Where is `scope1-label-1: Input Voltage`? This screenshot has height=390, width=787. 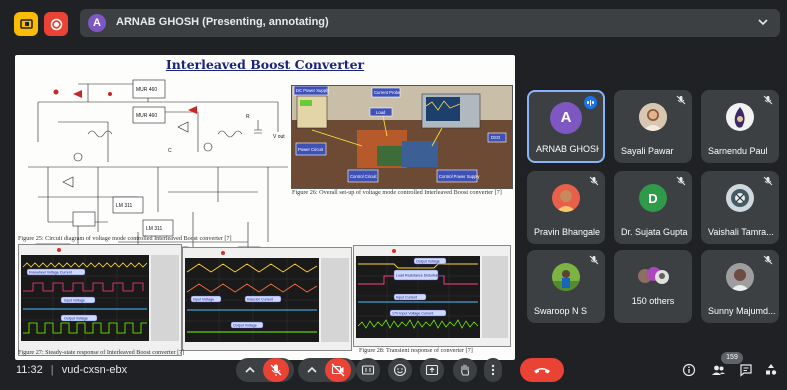 scope1-label-1: Input Voltage is located at coordinates (74, 301).